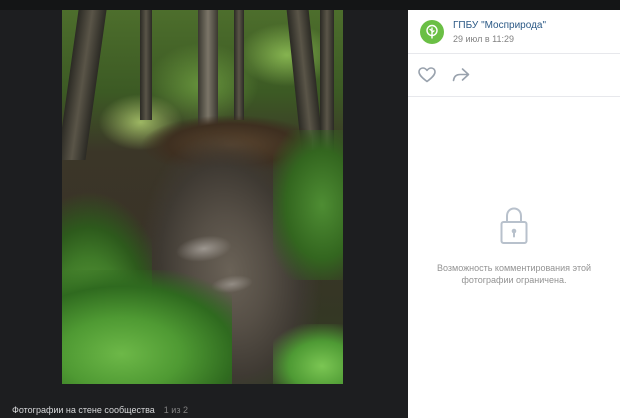 The height and width of the screenshot is (418, 620). I want to click on post-date: 29 июл в 11:29, so click(483, 39).